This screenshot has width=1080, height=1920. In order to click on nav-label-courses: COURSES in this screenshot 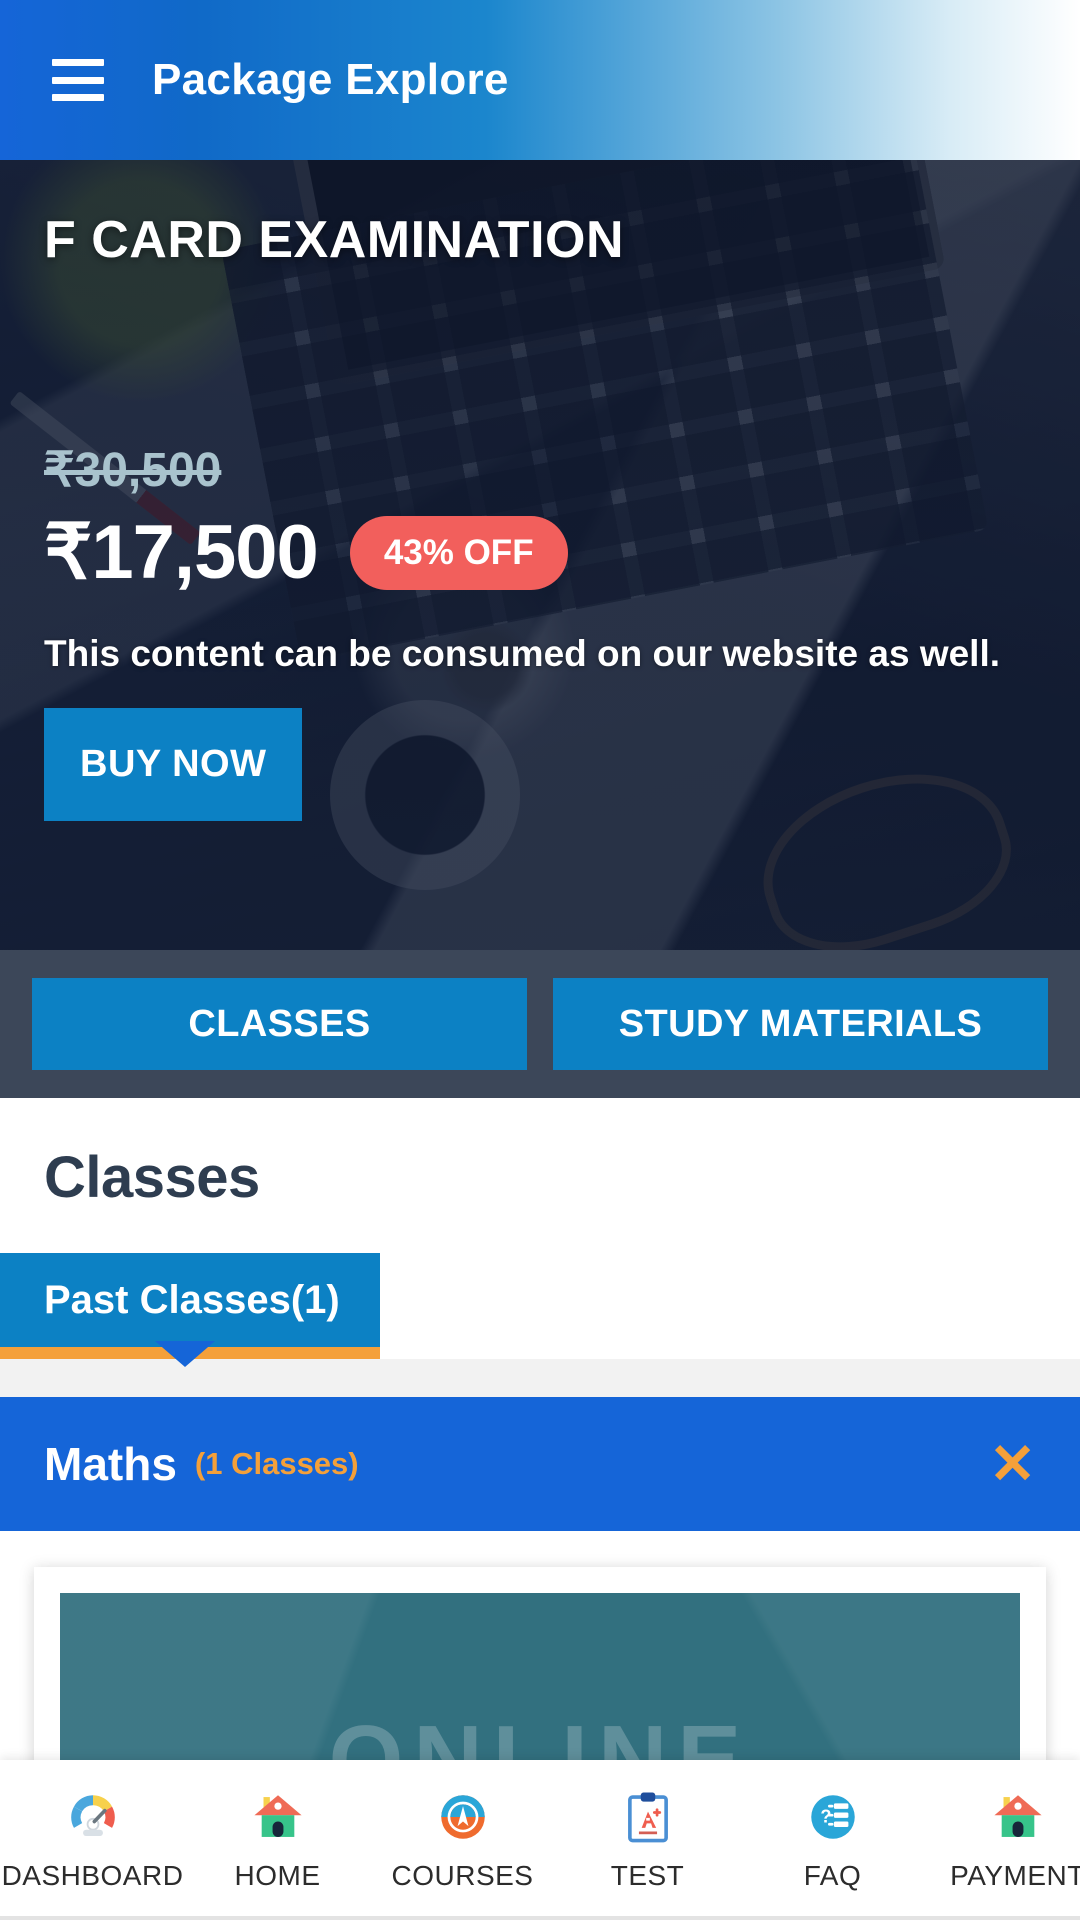, I will do `click(462, 1875)`.